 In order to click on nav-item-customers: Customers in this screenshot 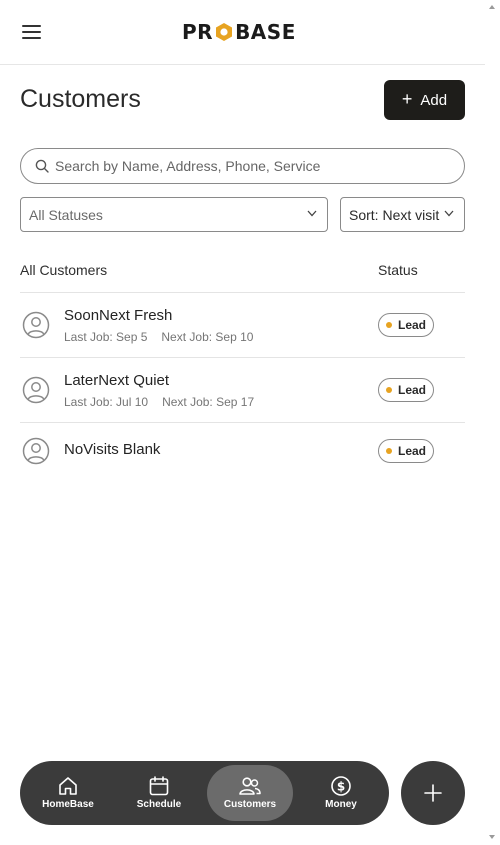, I will do `click(250, 793)`.